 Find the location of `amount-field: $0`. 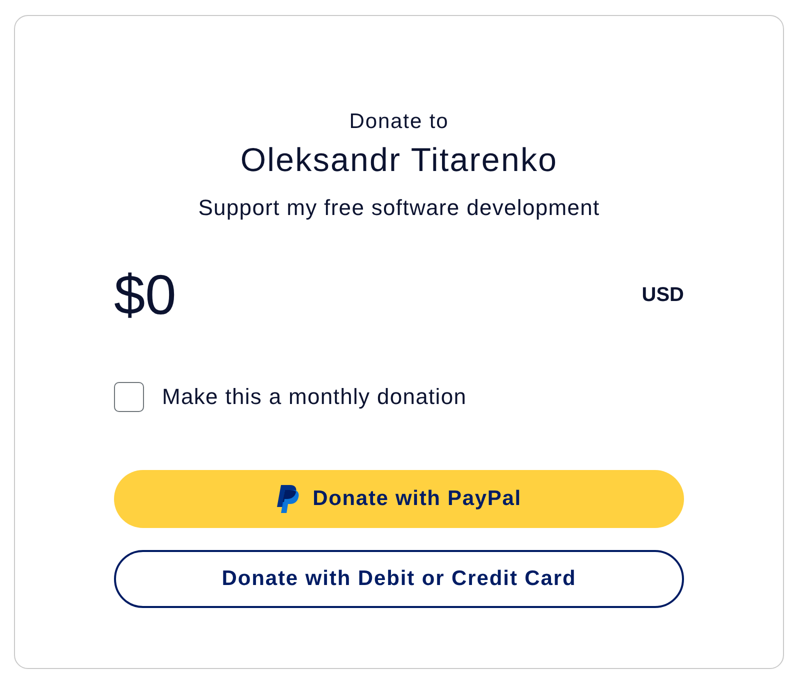

amount-field: $0 is located at coordinates (145, 295).